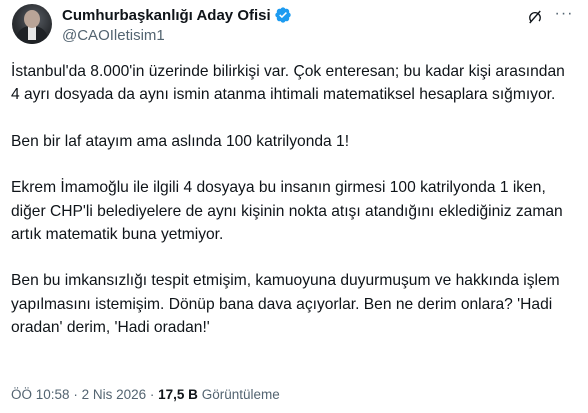  Describe the element at coordinates (114, 394) in the screenshot. I see `tweet-date: 2 Nis 2026` at that location.